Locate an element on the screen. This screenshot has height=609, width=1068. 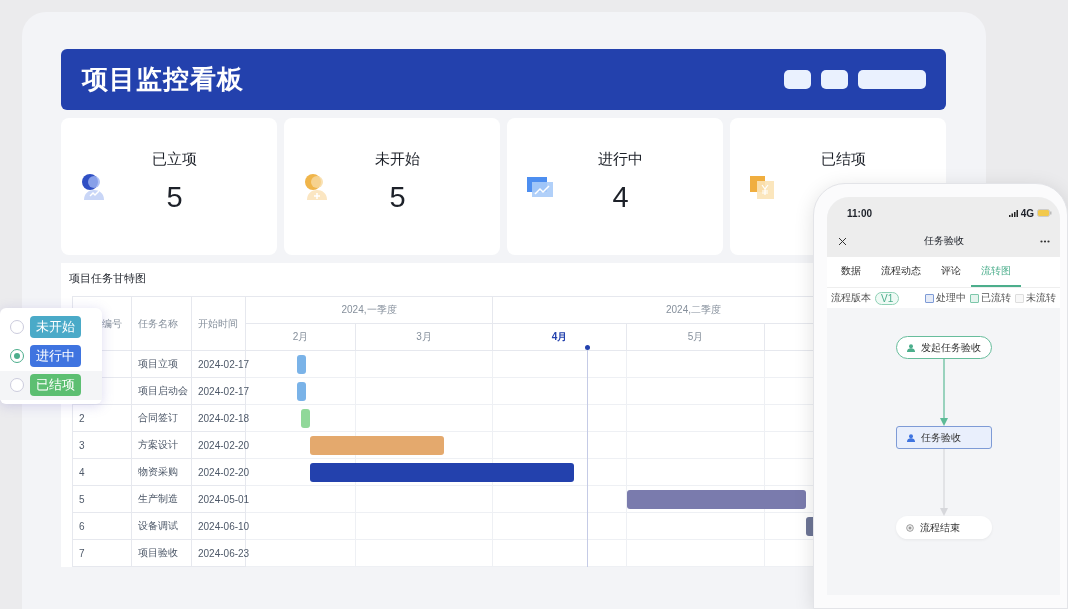
more-icon is located at coordinates (1045, 241).